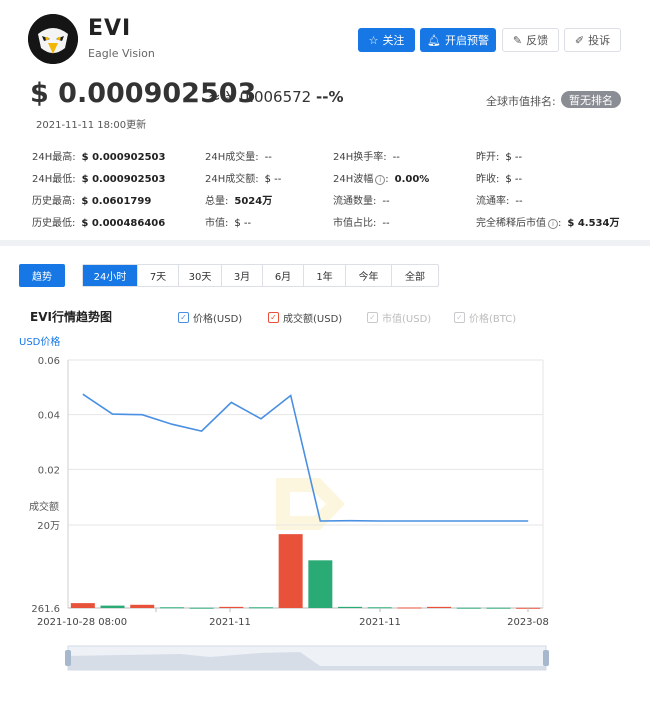 This screenshot has height=716, width=650. I want to click on update-time: 2021-11-11 18:00更新, so click(91, 125).